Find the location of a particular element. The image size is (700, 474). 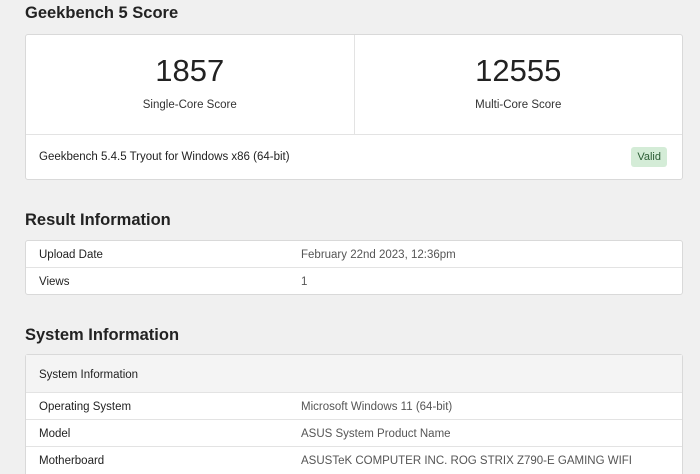

single-core-score-label: Single-Core Score is located at coordinates (189, 105).